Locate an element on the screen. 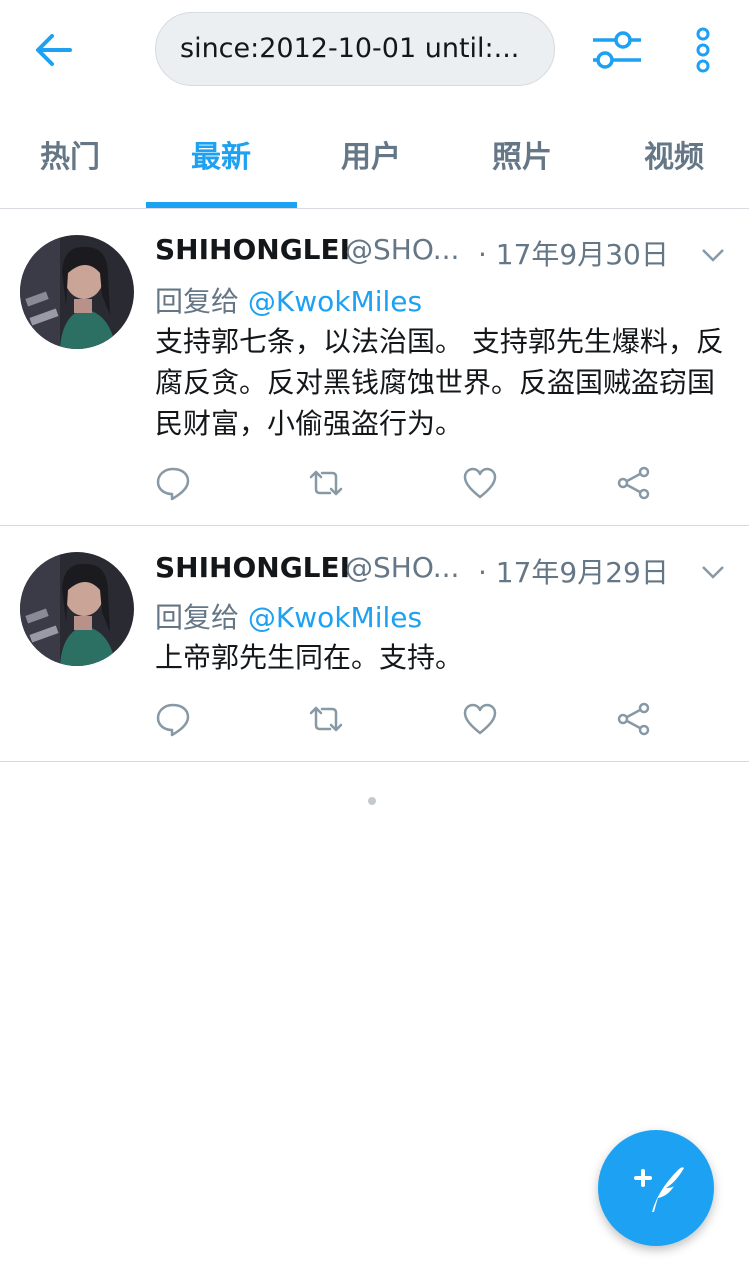  tweet-text: 上帝郭先生同在。支持。 is located at coordinates (309, 657).